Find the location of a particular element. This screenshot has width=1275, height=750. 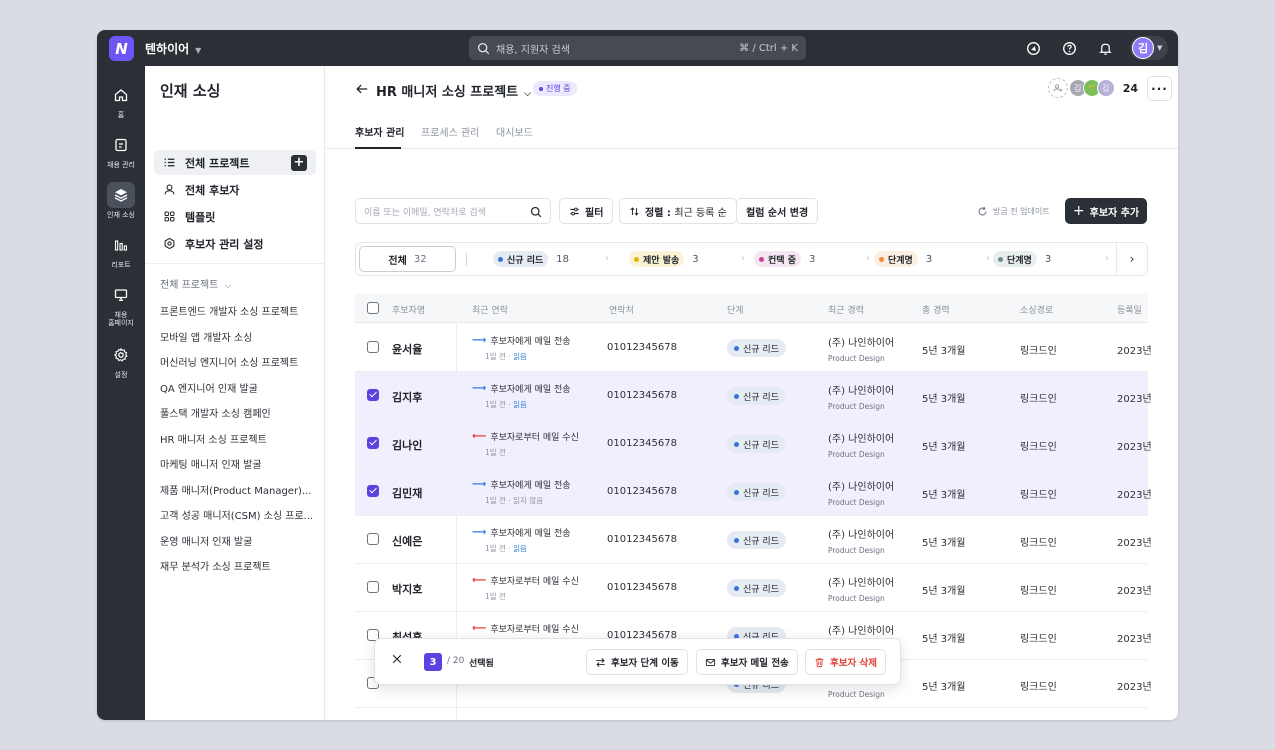

column-header: 등록일 is located at coordinates (1129, 309).